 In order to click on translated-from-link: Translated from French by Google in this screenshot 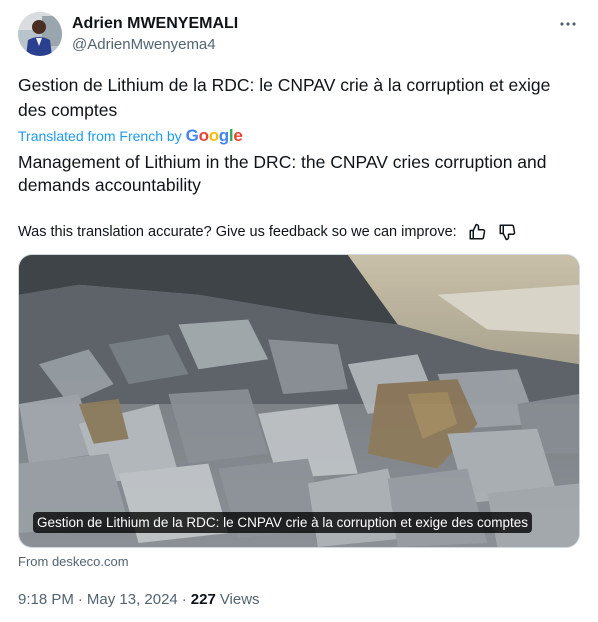, I will do `click(130, 135)`.